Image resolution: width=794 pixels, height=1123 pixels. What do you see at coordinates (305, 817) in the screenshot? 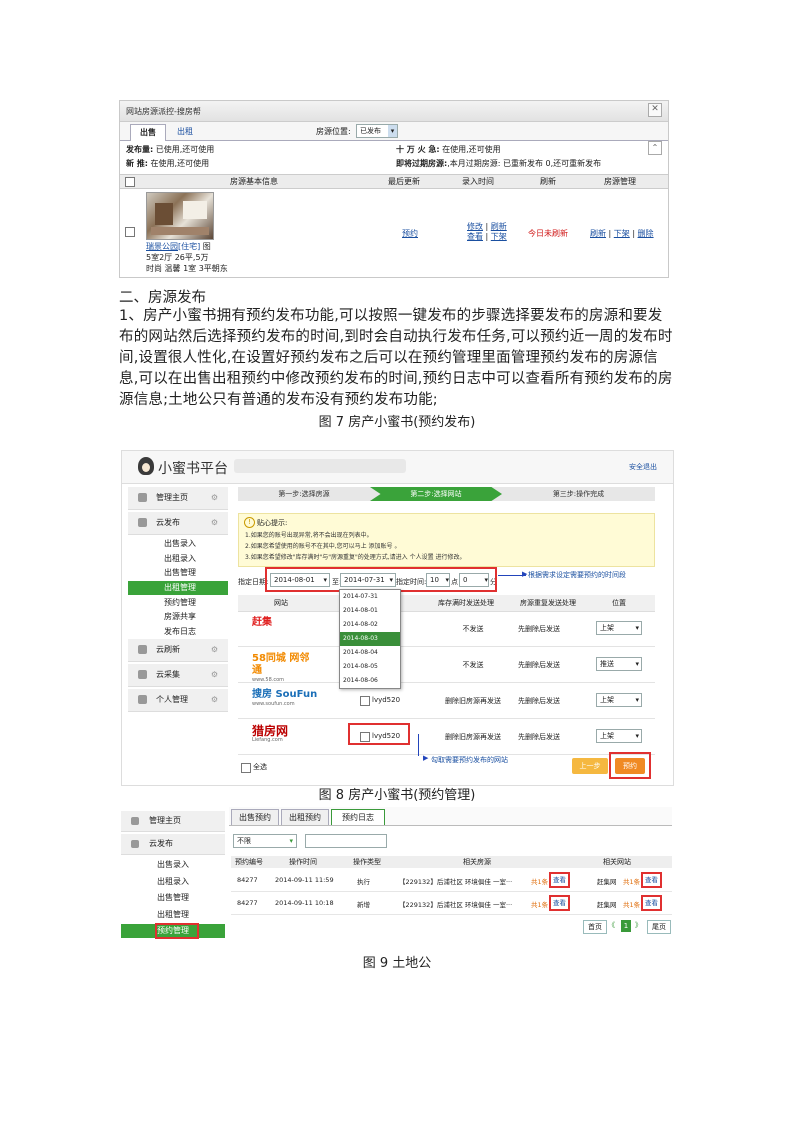
I see `tab-rent-schedule: 出租预约` at bounding box center [305, 817].